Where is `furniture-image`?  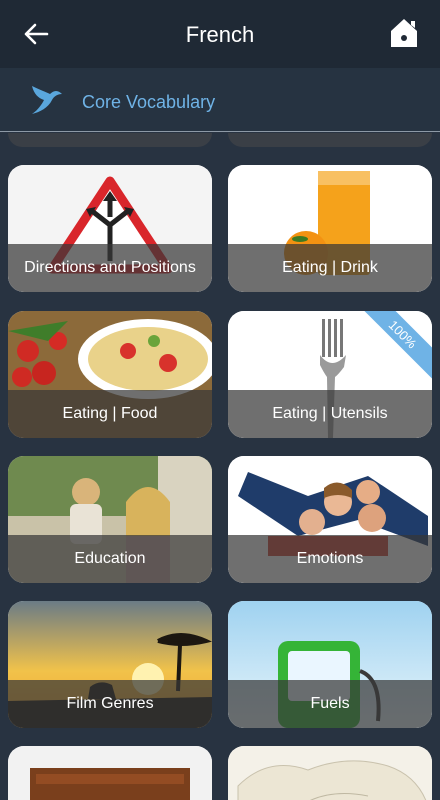 furniture-image is located at coordinates (110, 773).